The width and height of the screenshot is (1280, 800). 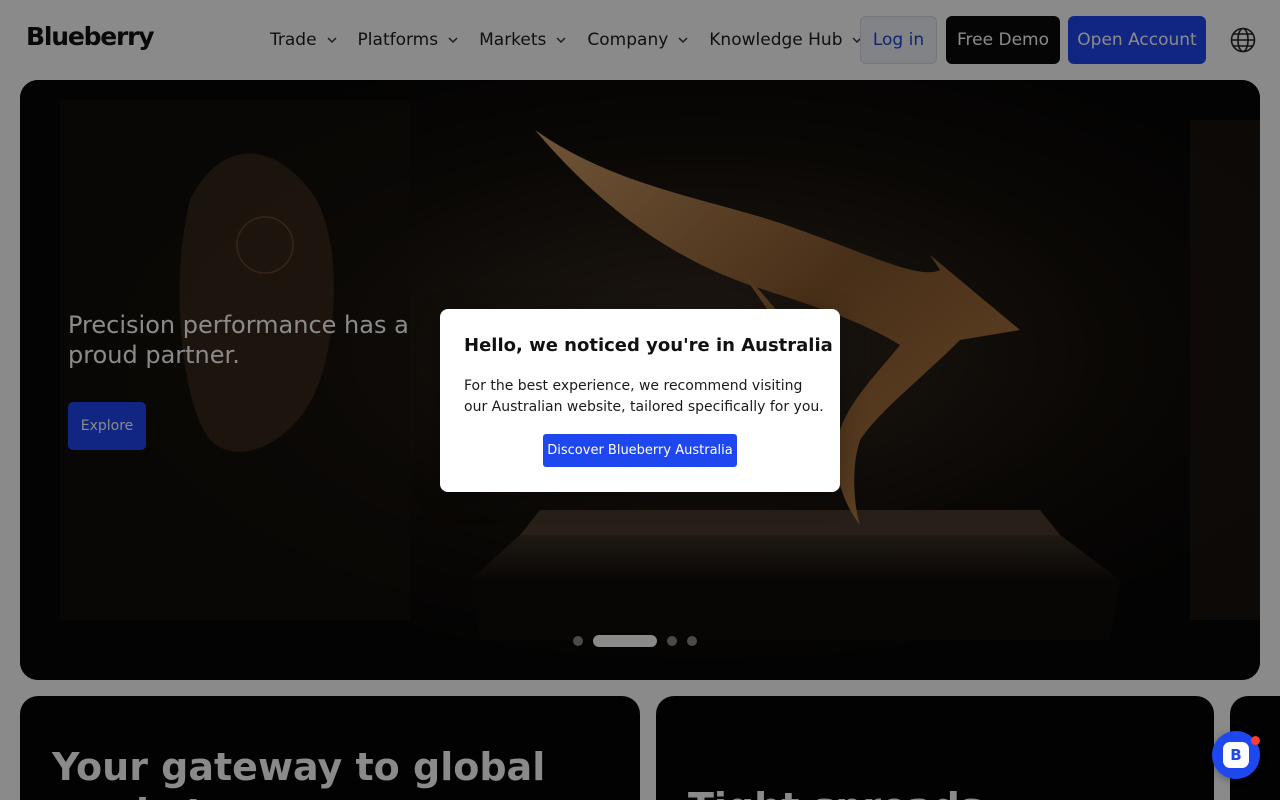 What do you see at coordinates (1255, 740) in the screenshot?
I see `notification-dot` at bounding box center [1255, 740].